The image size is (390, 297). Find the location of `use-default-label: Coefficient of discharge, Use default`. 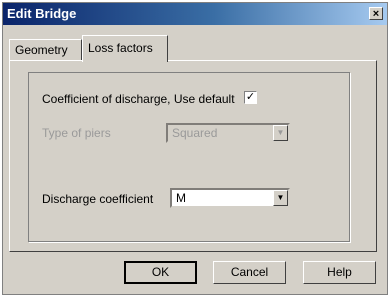

use-default-label: Coefficient of discharge, Use default is located at coordinates (138, 99).